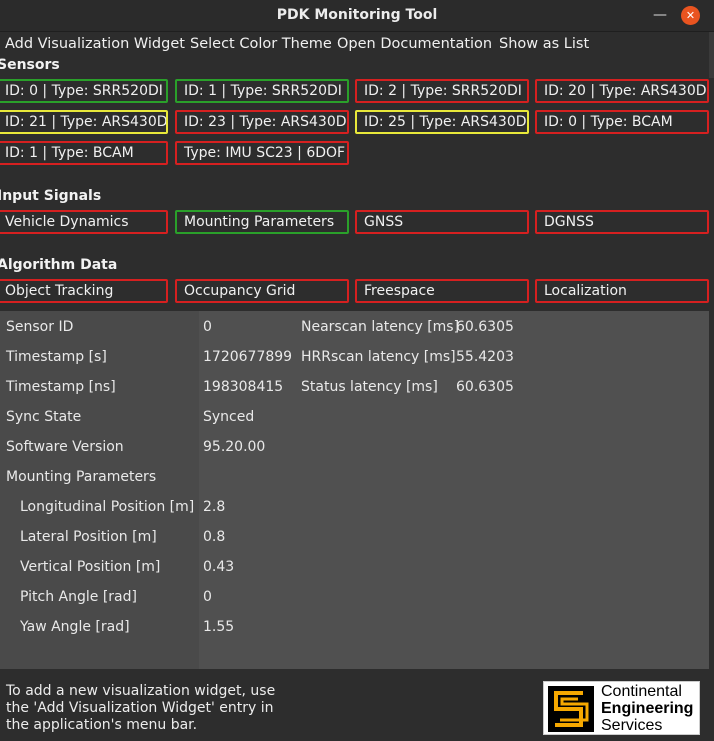 This screenshot has height=741, width=714. I want to click on algorithm-chip: Freespace, so click(442, 291).